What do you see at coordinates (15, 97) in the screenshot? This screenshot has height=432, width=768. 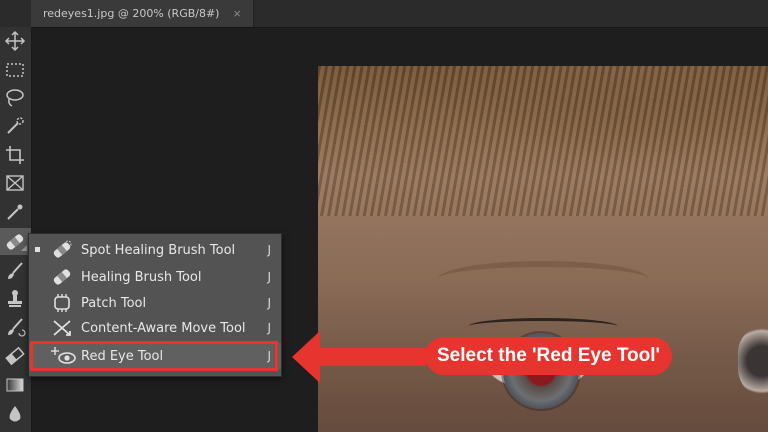 I see `lasso-icon` at bounding box center [15, 97].